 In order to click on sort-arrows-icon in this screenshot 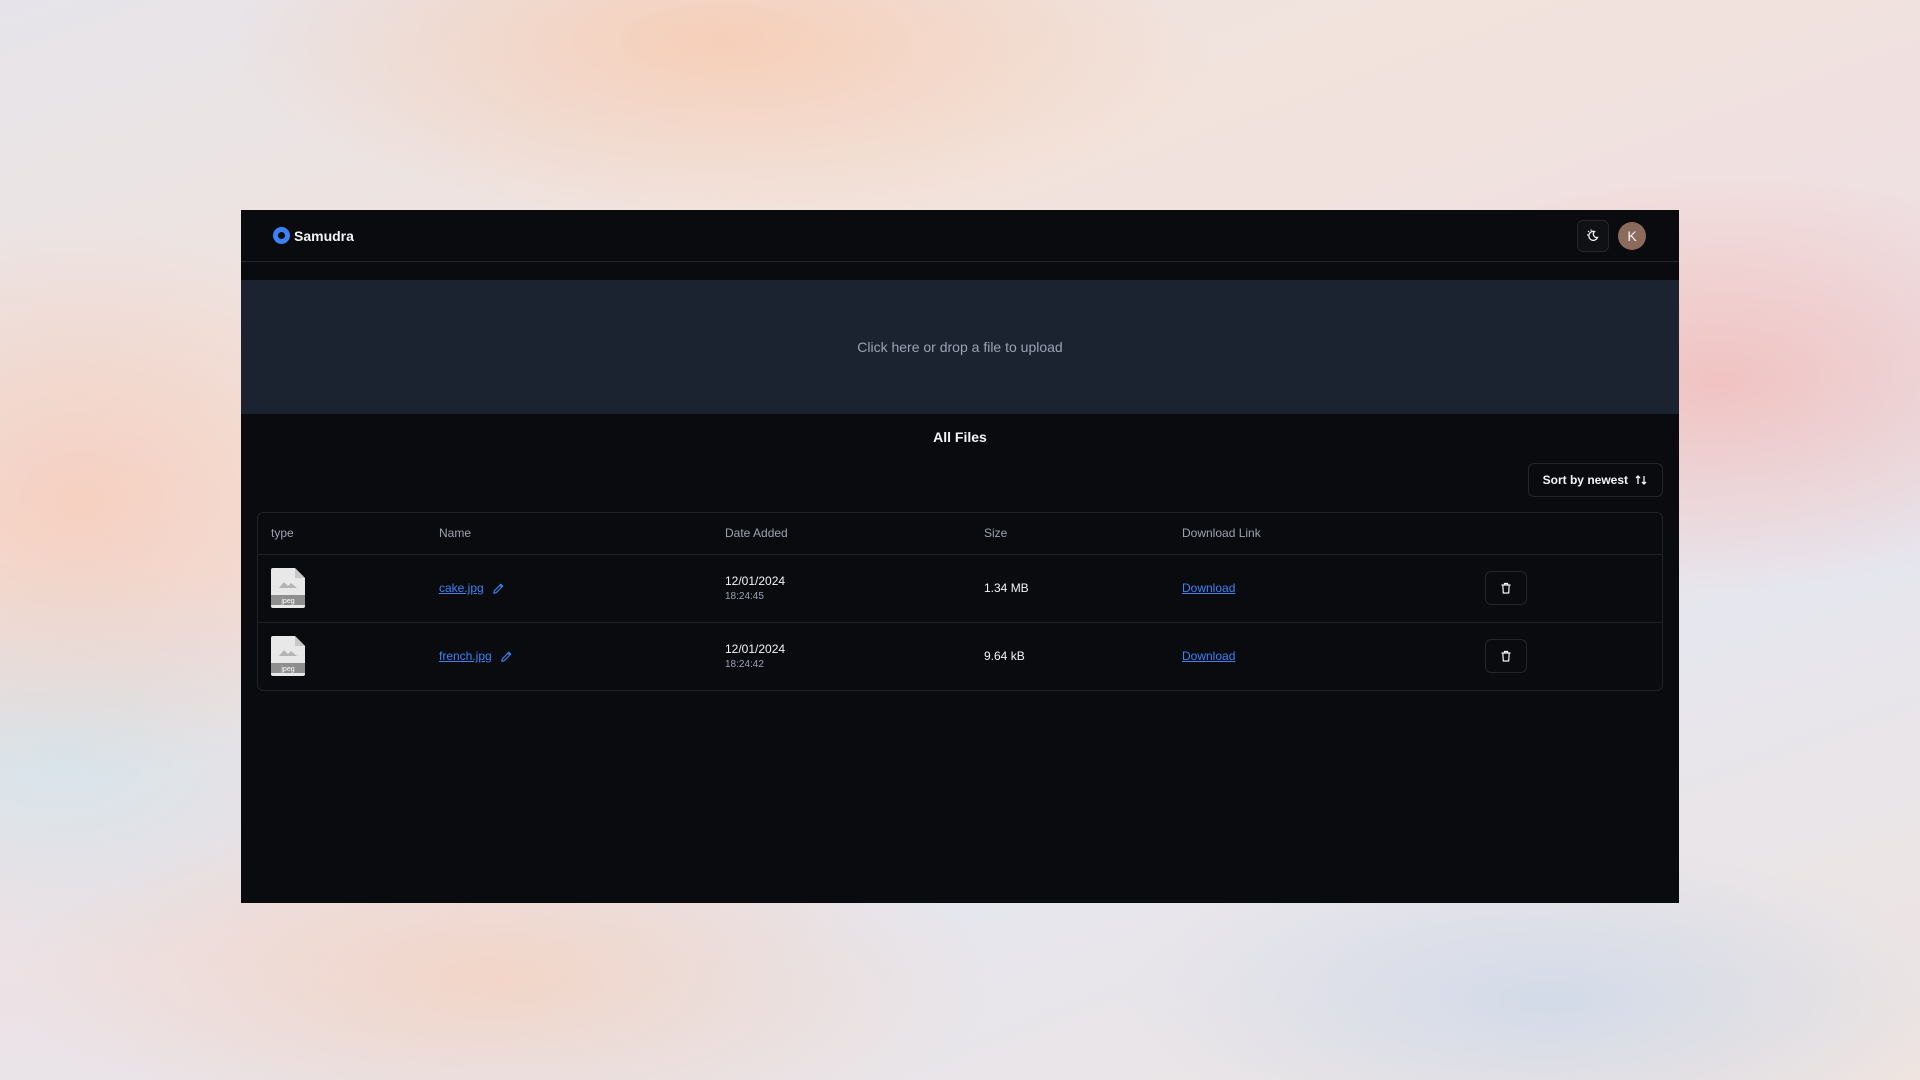, I will do `click(1641, 480)`.